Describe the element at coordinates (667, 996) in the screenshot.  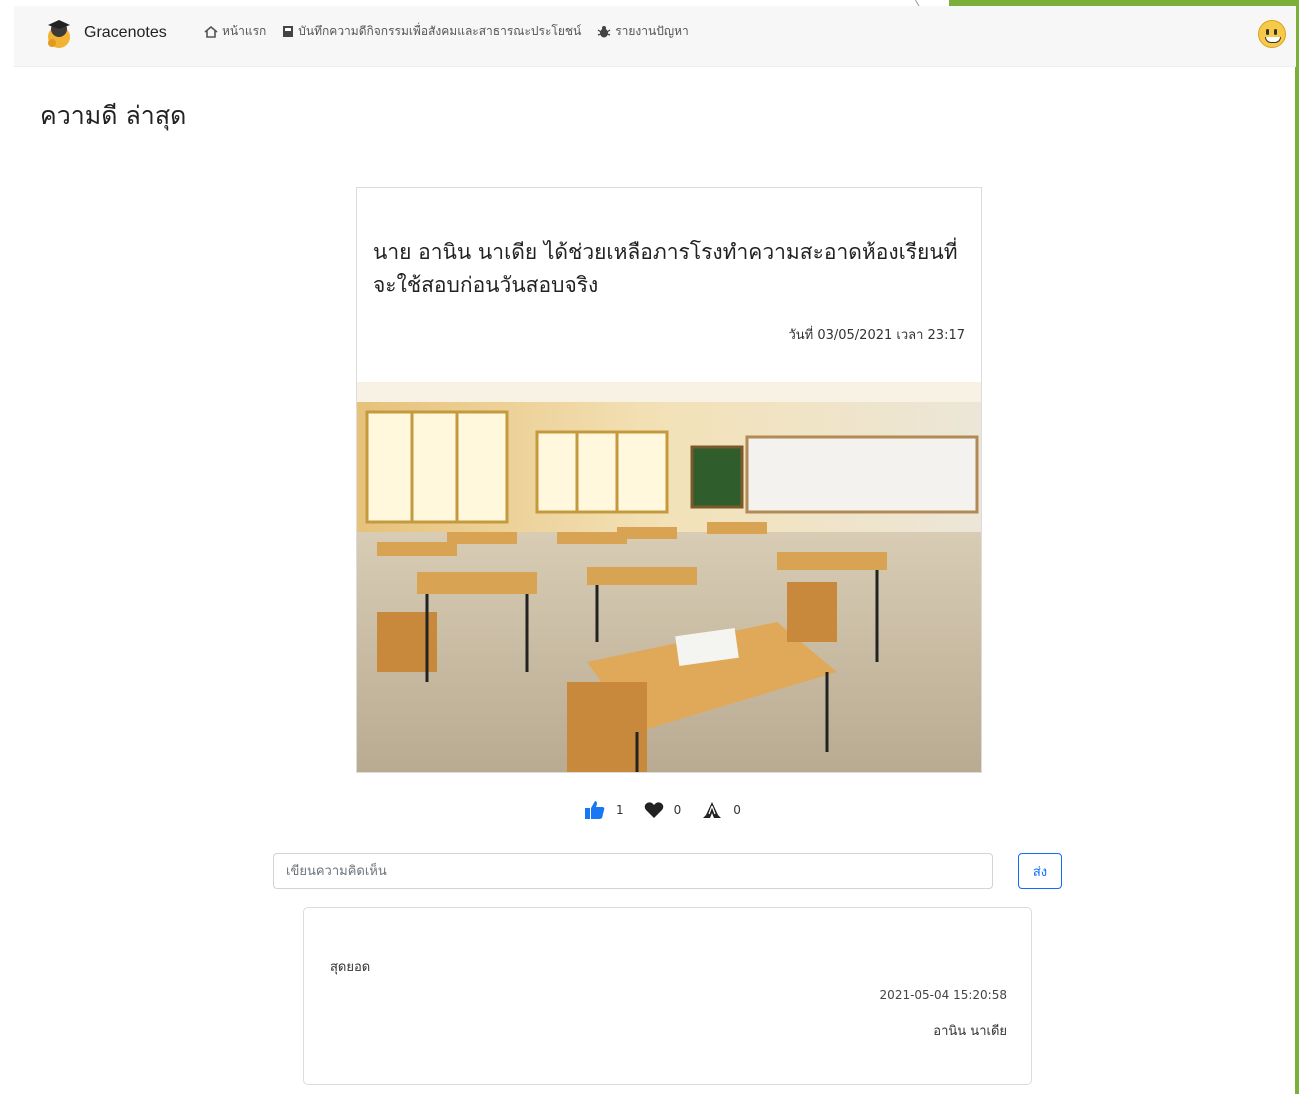
I see `comment-card: สุดยอด 2021-05-04 15:20:58 อานิน นาเดีย` at that location.